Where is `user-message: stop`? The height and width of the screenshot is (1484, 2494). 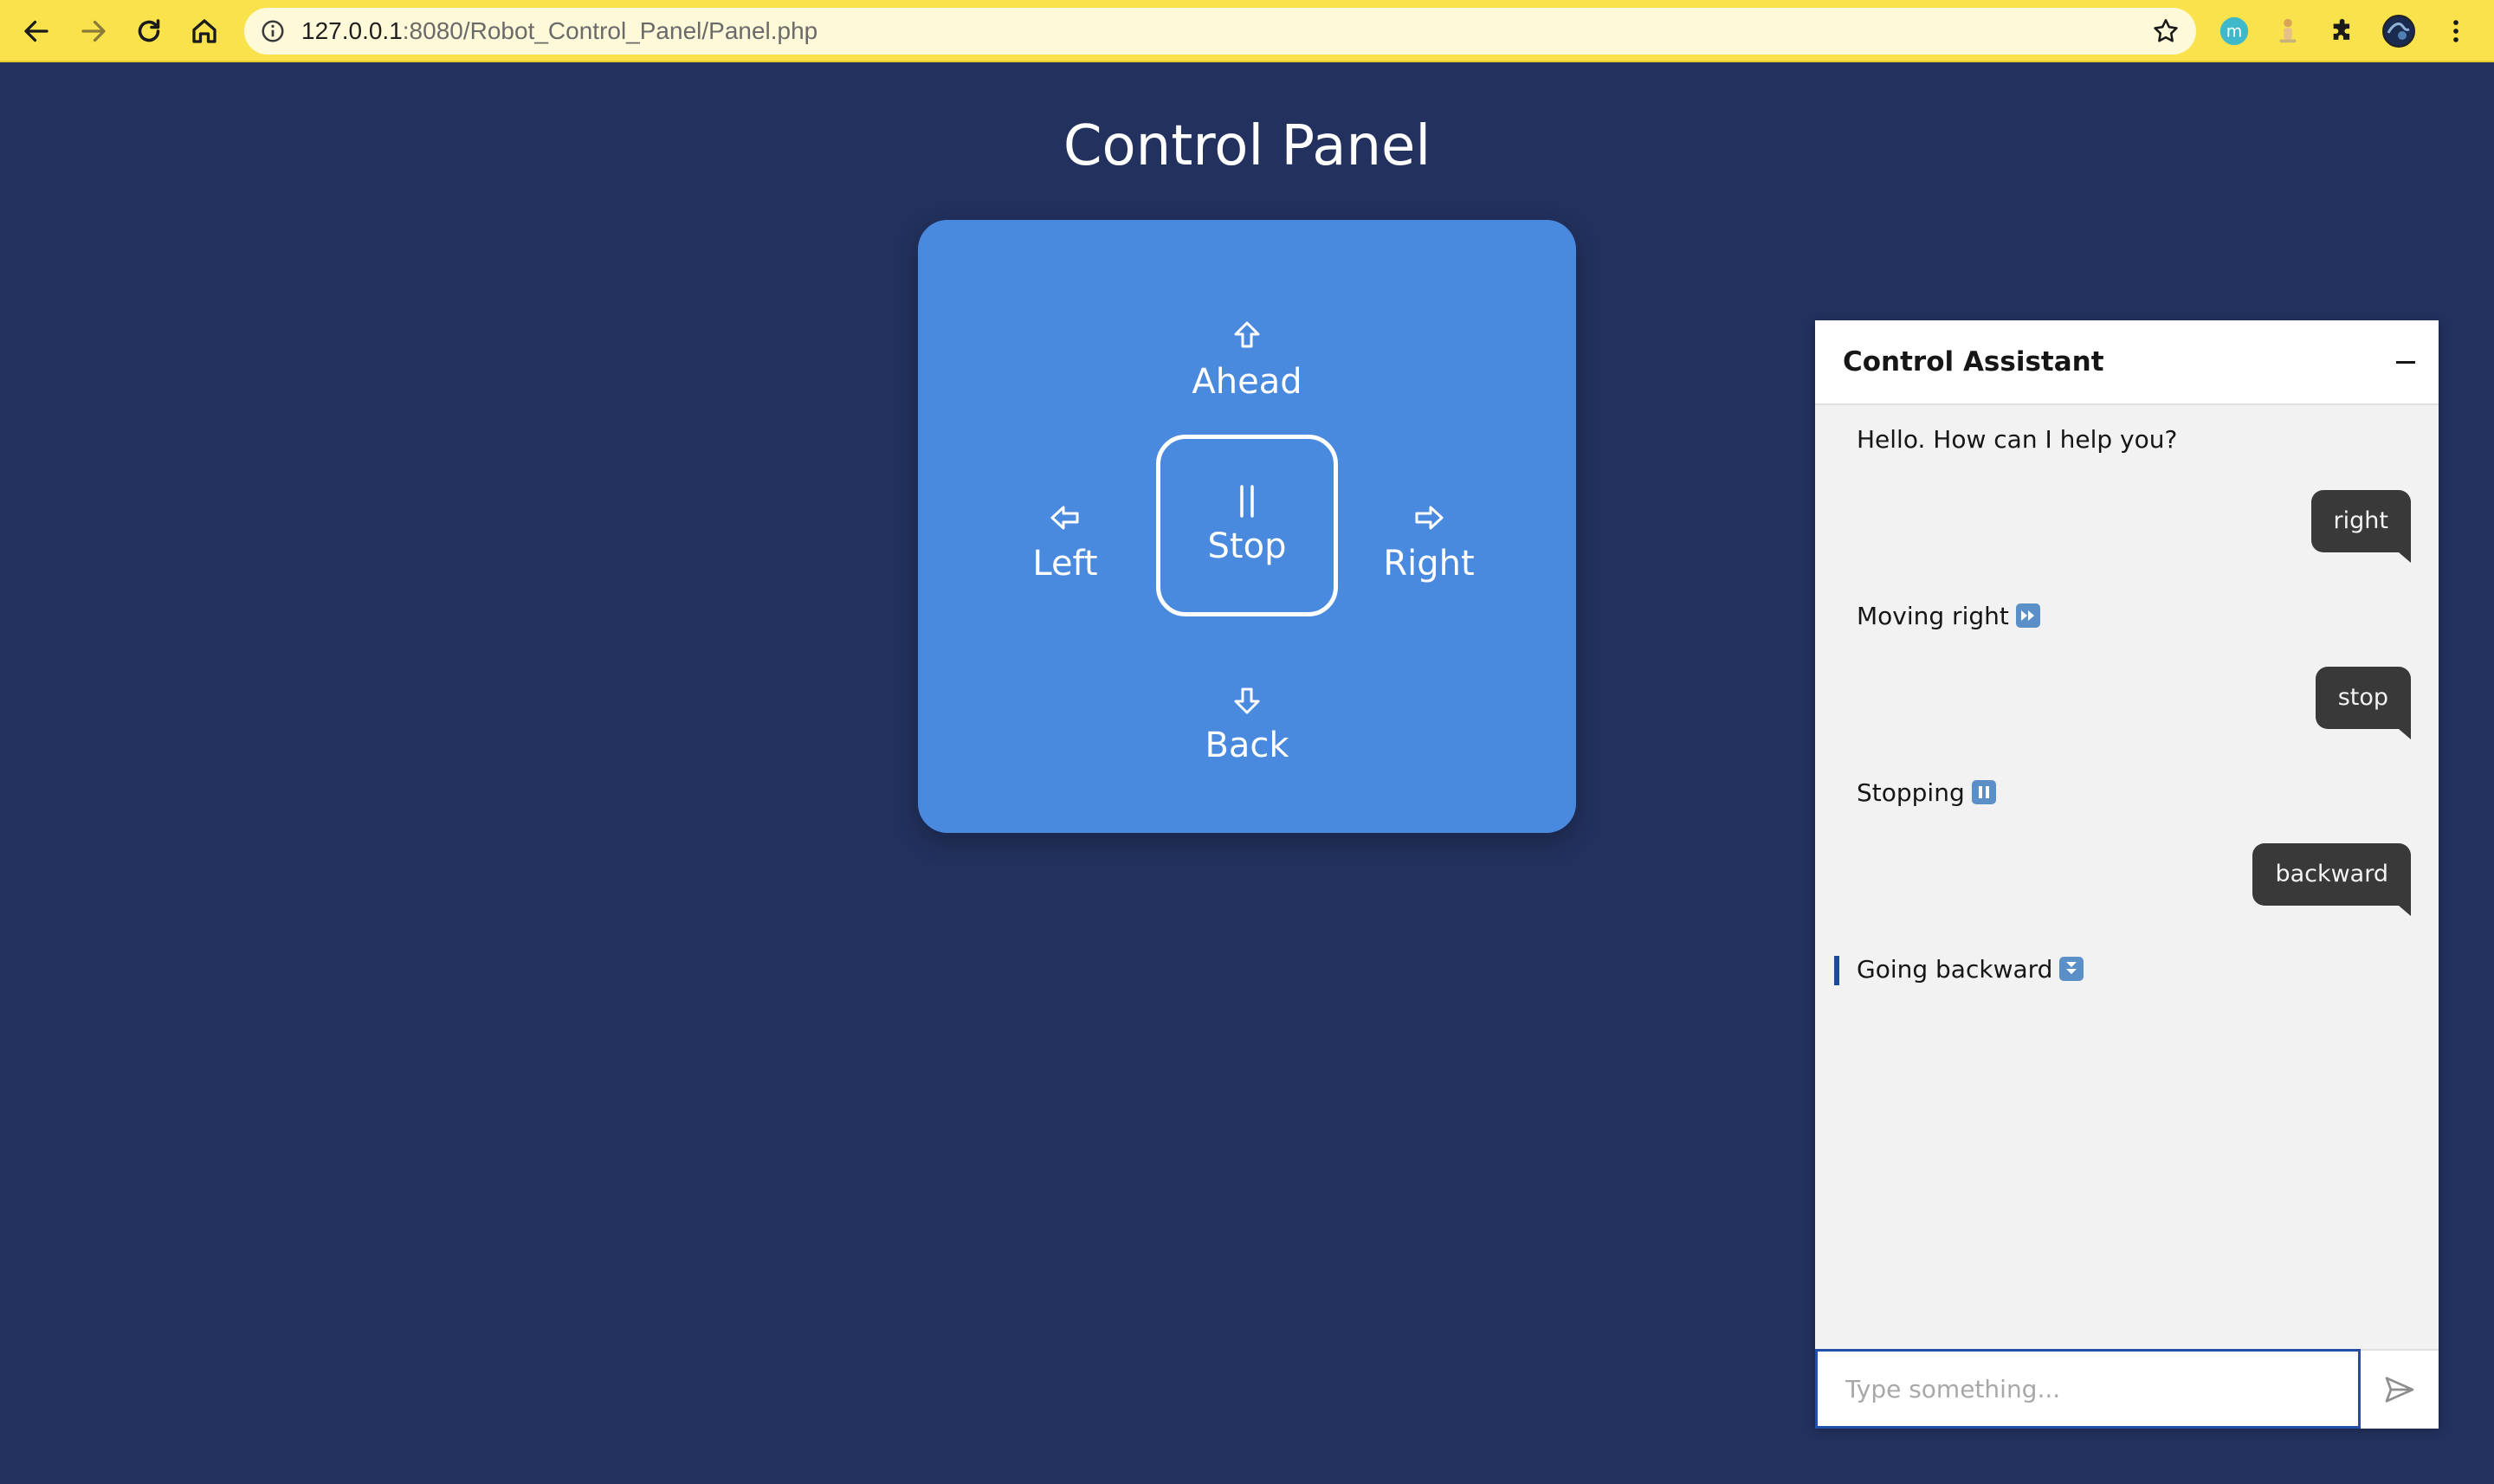
user-message: stop is located at coordinates (2363, 703).